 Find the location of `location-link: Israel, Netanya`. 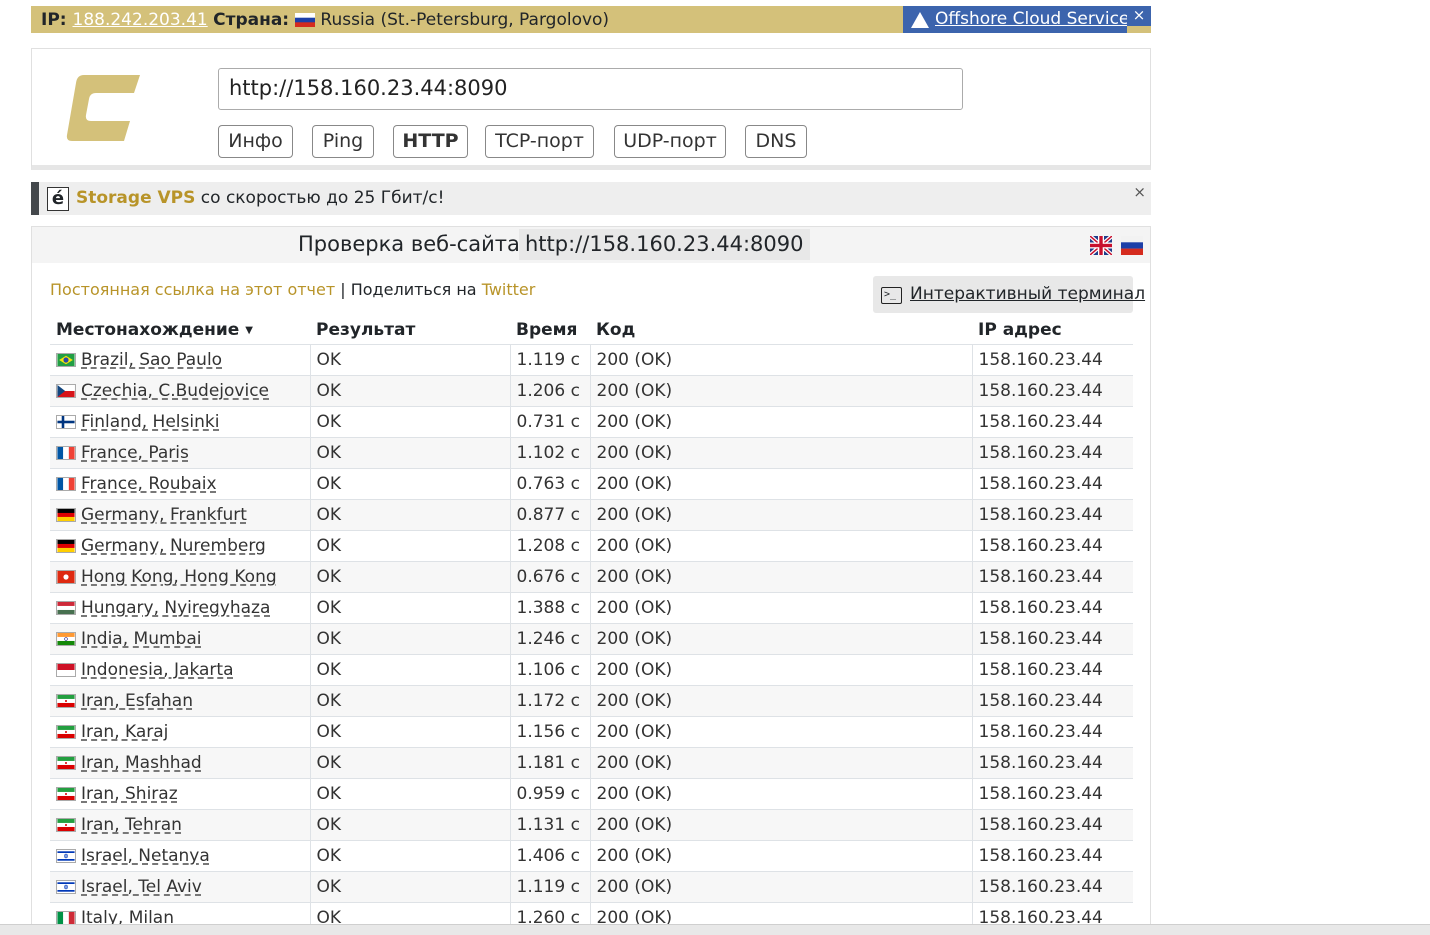

location-link: Israel, Netanya is located at coordinates (145, 856).